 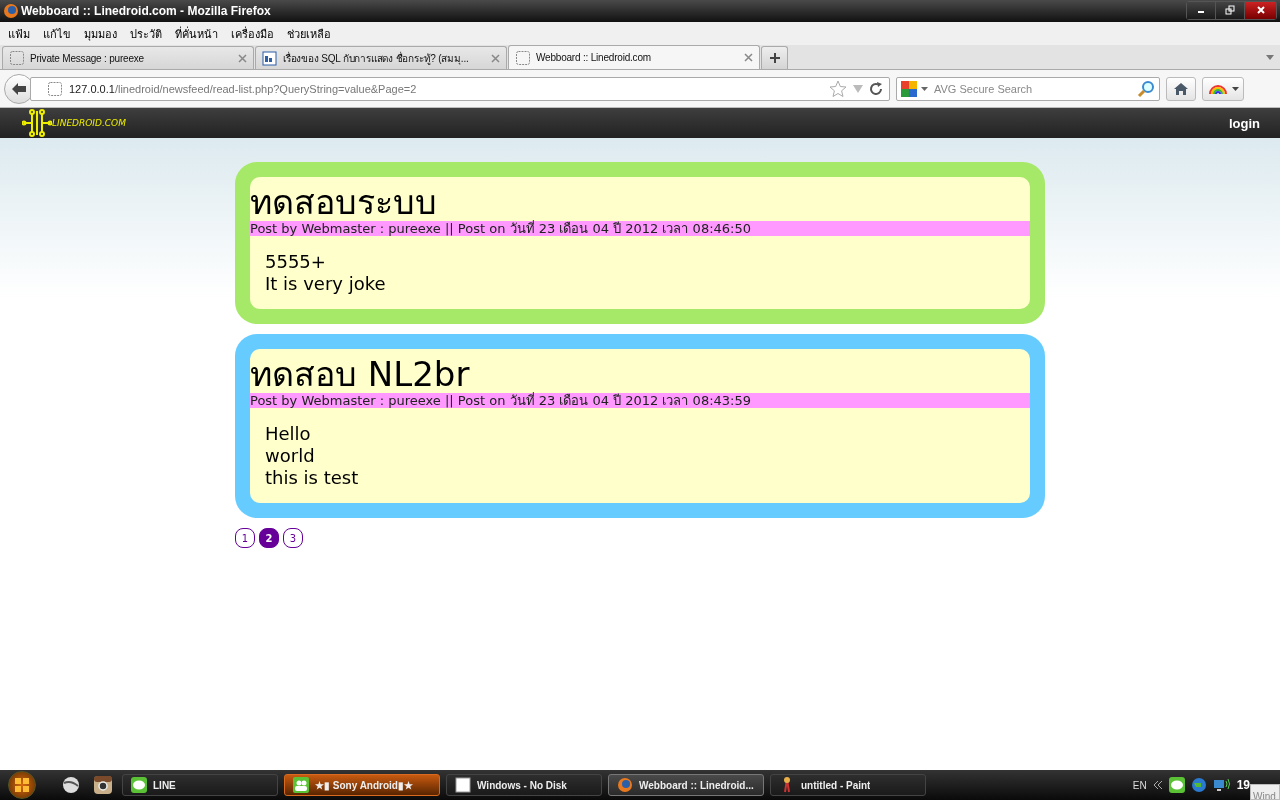 I want to click on post-text: world, so click(x=290, y=456).